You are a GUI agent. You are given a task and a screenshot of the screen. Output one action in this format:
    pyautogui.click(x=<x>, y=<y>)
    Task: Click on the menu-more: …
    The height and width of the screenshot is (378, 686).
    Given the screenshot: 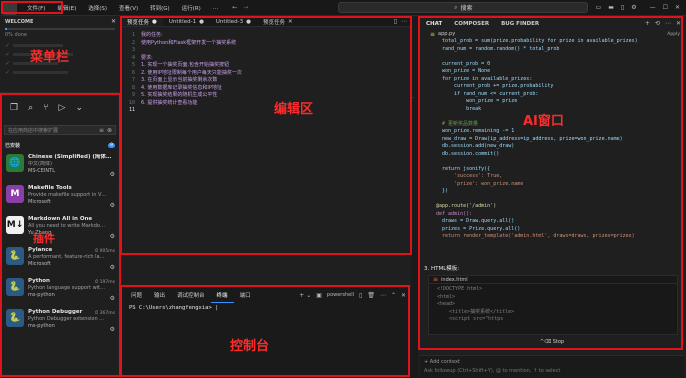 What is the action you would take?
    pyautogui.click(x=216, y=8)
    